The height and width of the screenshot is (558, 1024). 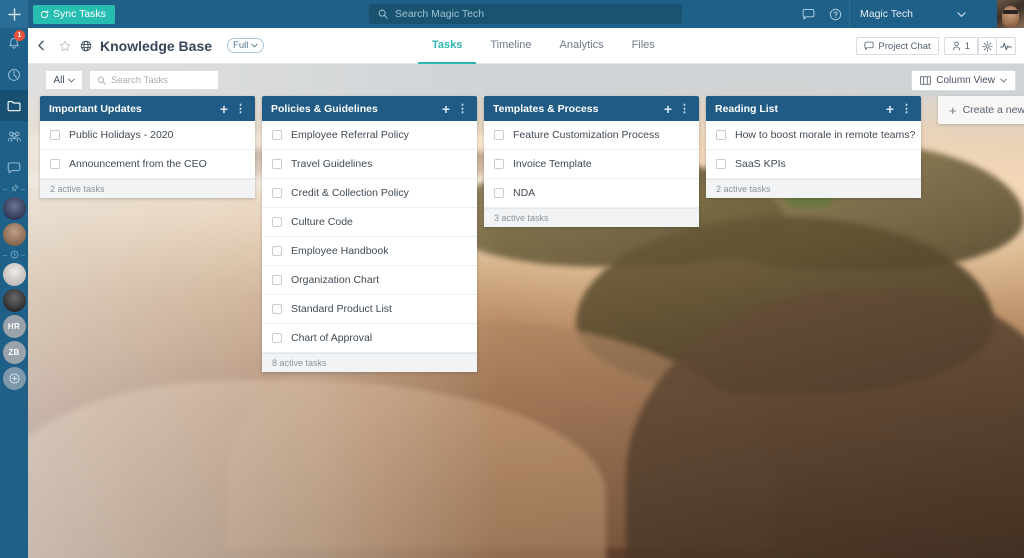 What do you see at coordinates (14, 167) in the screenshot?
I see `rail-item-chat` at bounding box center [14, 167].